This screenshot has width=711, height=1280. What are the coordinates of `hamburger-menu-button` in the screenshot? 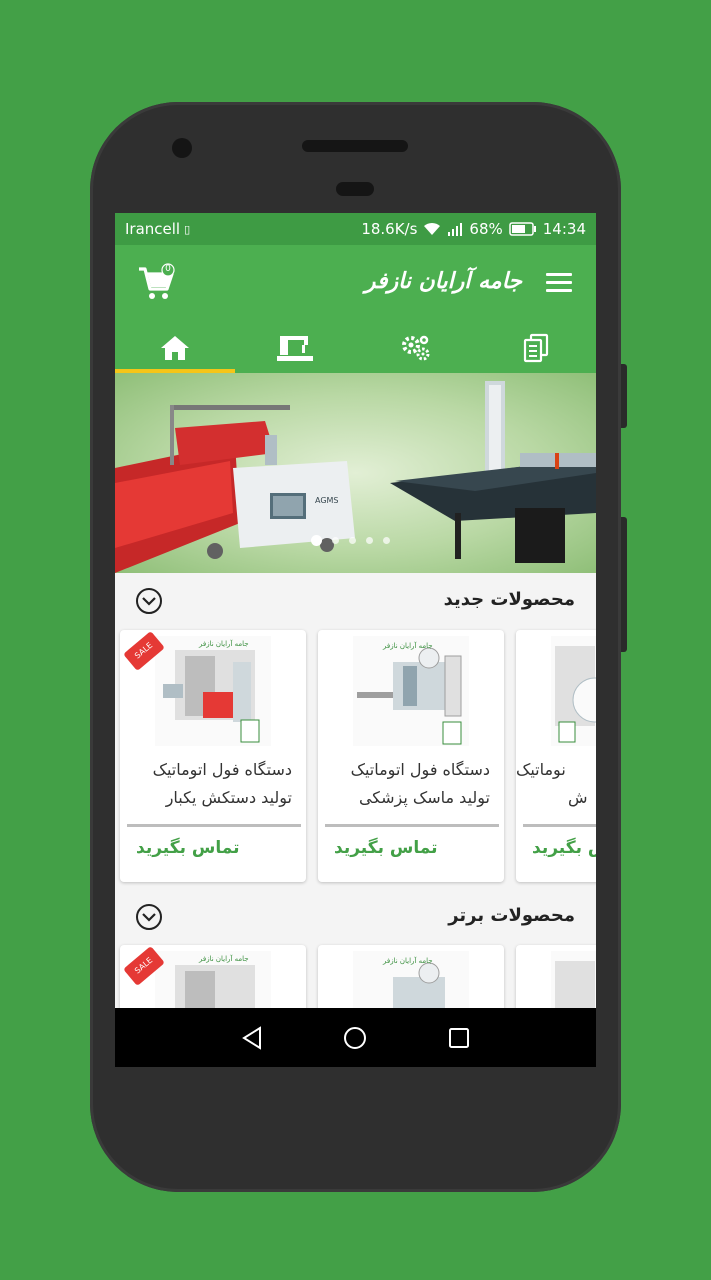 It's located at (559, 283).